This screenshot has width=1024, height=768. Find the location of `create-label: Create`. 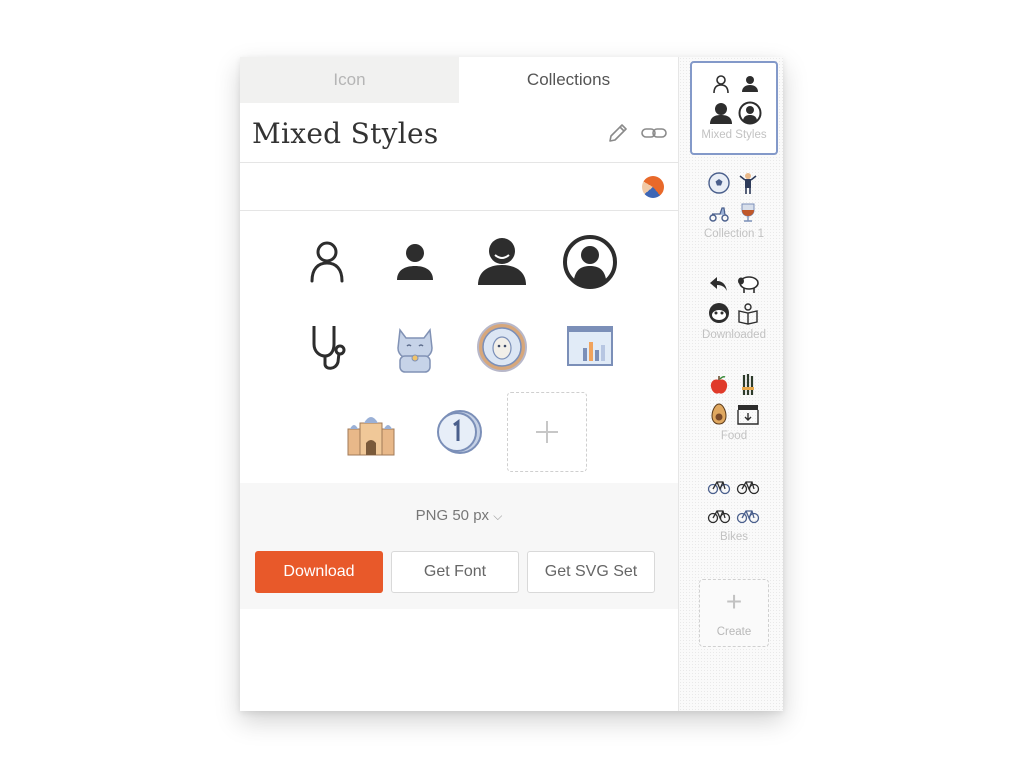

create-label: Create is located at coordinates (734, 632).